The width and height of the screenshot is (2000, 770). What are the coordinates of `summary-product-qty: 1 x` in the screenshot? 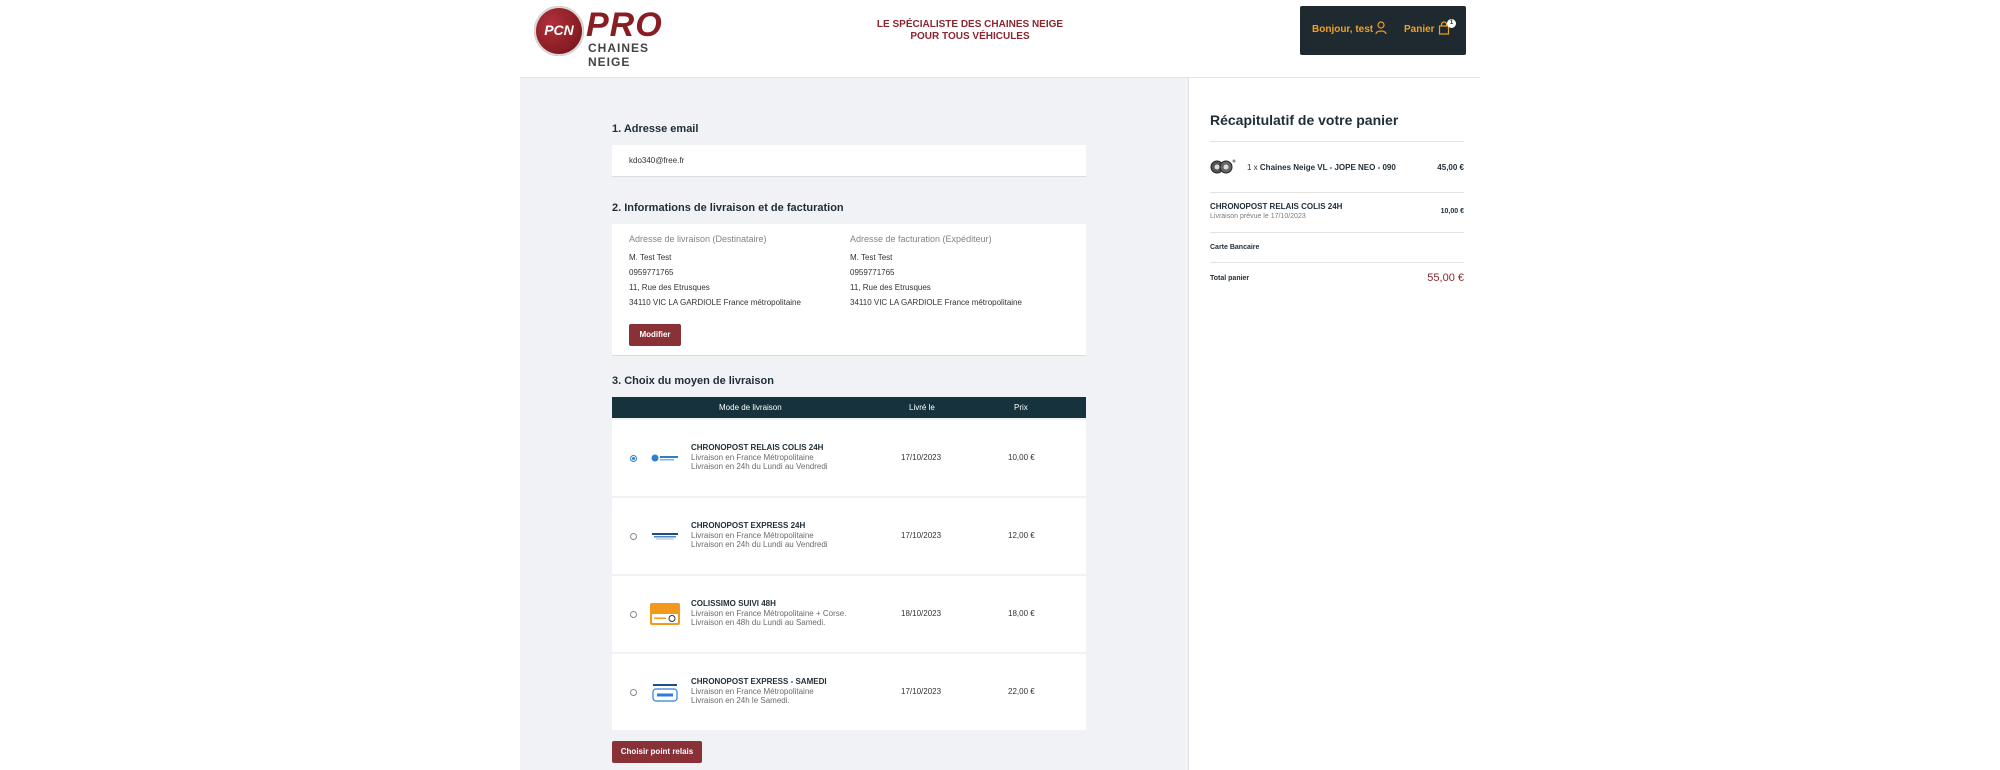 It's located at (1252, 167).